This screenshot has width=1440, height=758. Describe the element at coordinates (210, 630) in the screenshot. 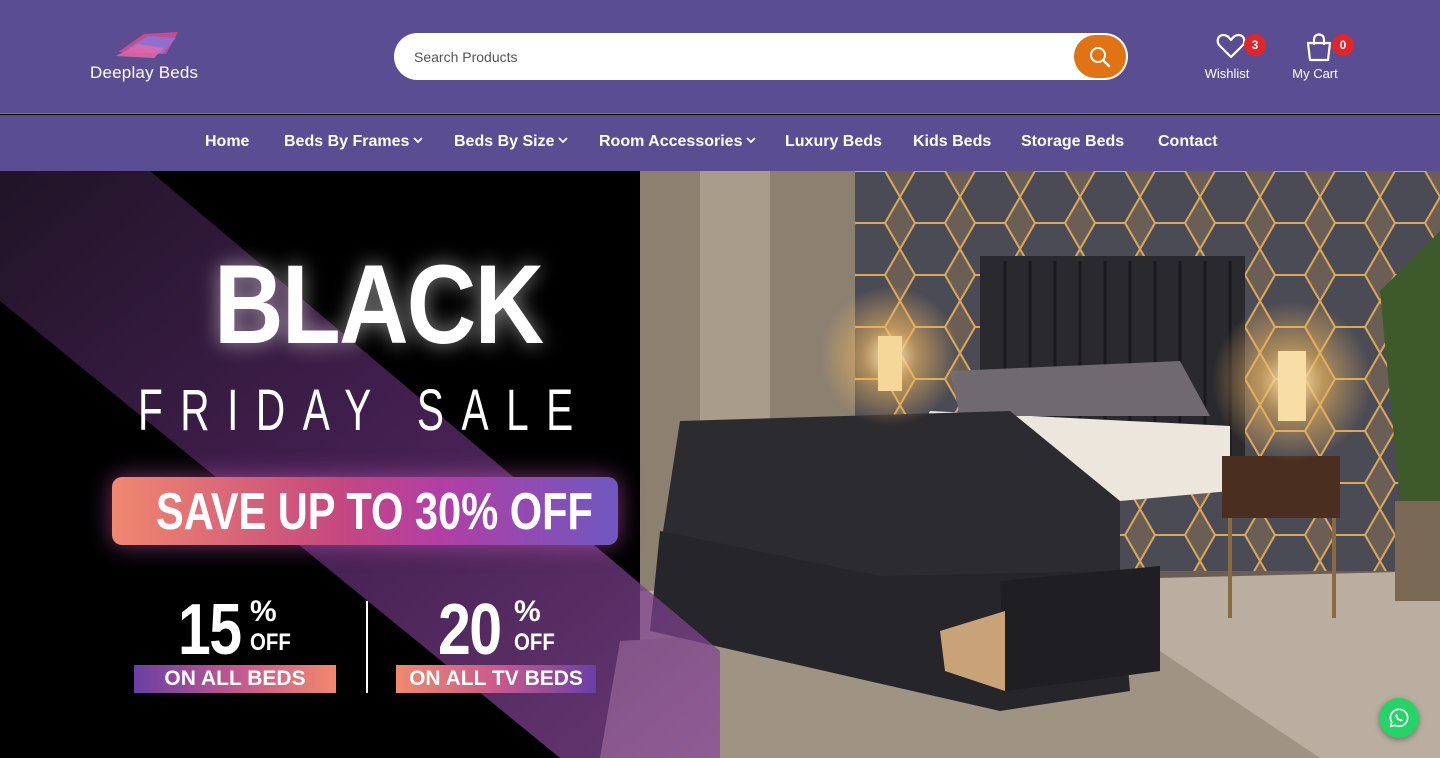

I see `offer-value: 15` at that location.